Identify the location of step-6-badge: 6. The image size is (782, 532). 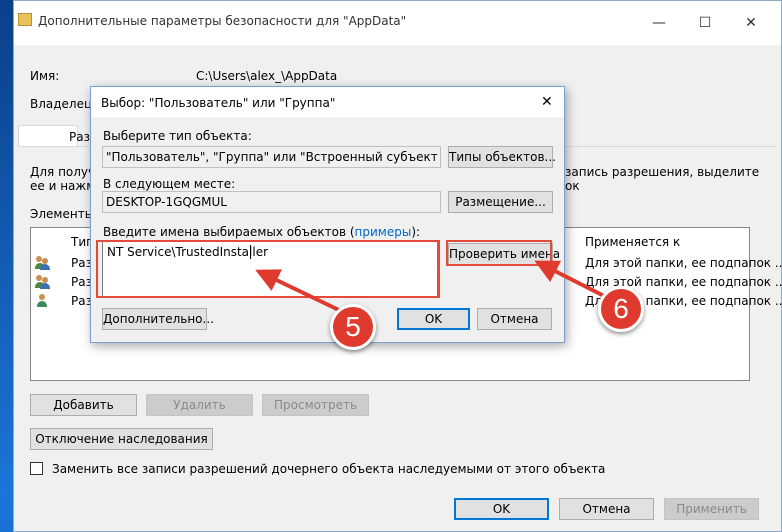
(621, 309).